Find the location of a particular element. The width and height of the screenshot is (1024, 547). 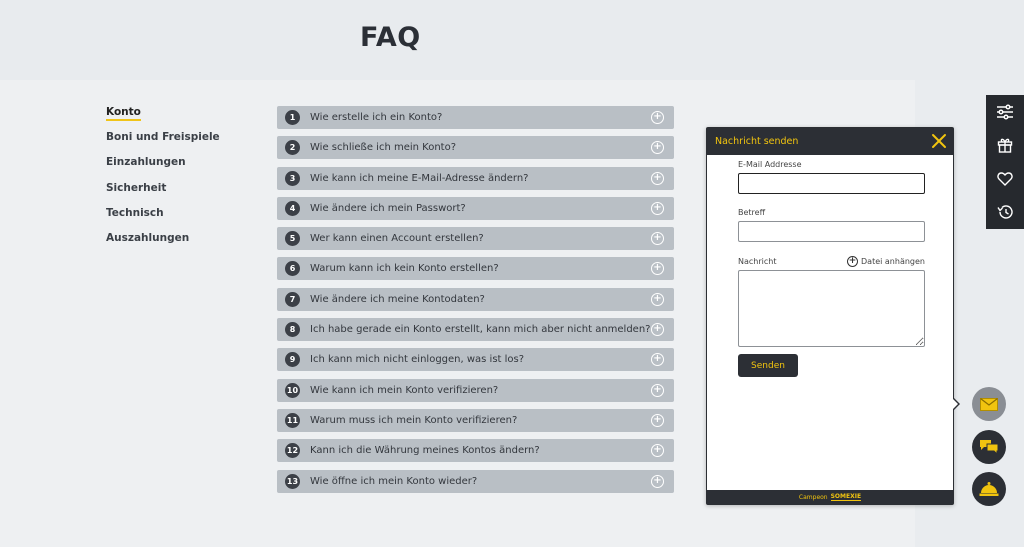

faq-number: 5 is located at coordinates (292, 239).